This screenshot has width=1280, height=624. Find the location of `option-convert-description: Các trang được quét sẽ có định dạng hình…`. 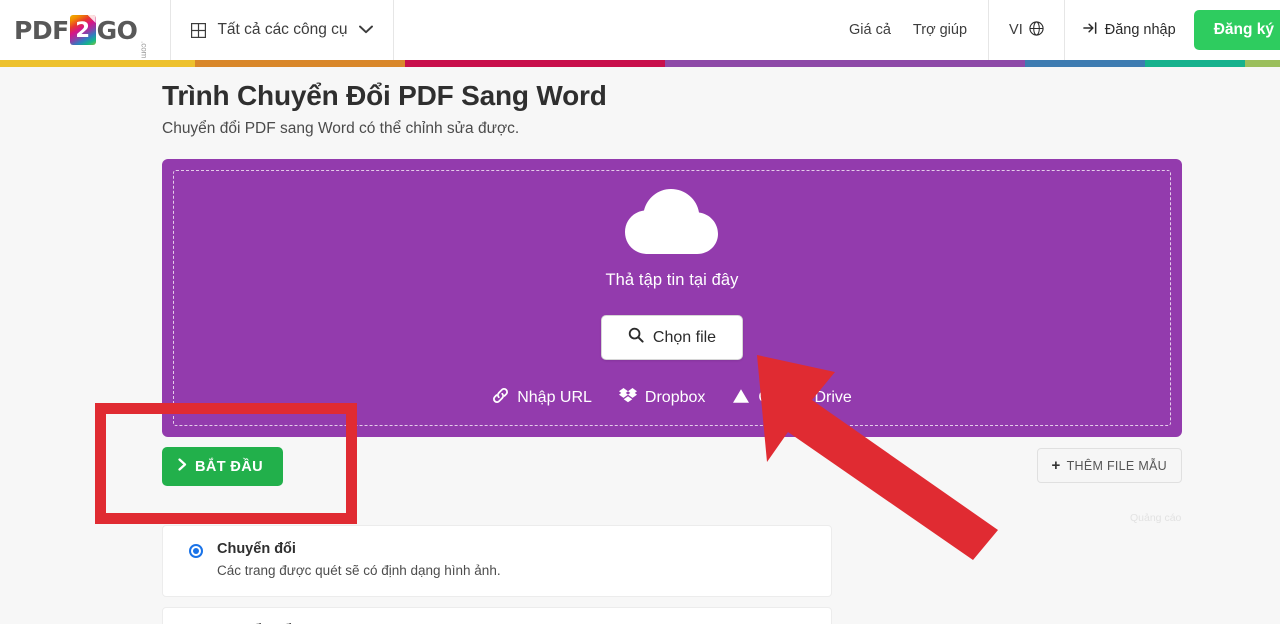

option-convert-description: Các trang được quét sẽ có định dạng hình… is located at coordinates (359, 570).